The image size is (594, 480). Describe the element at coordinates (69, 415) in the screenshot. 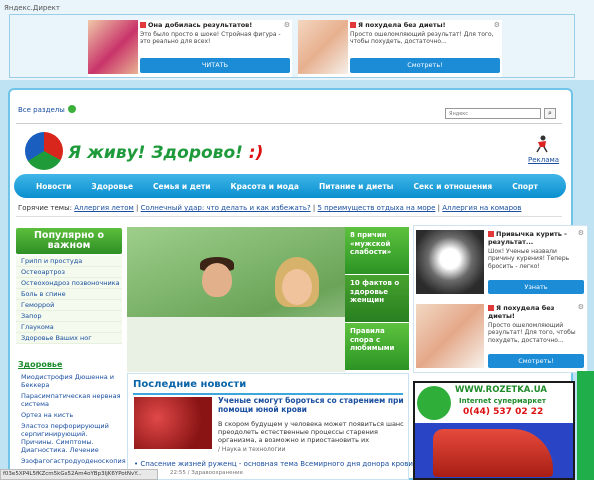

I see `health-item: Ортез на кисть` at that location.